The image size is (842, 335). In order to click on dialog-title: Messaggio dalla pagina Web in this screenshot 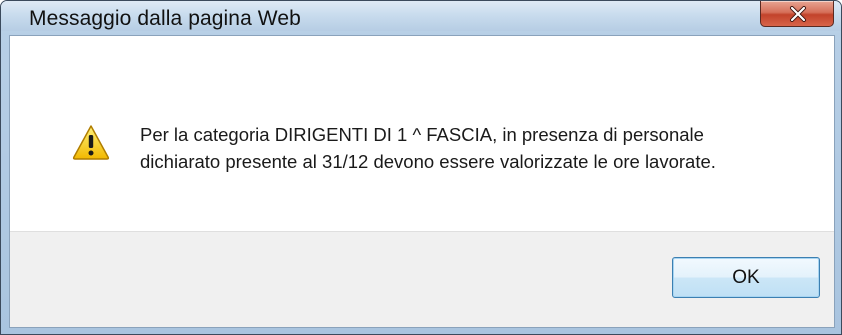, I will do `click(165, 18)`.